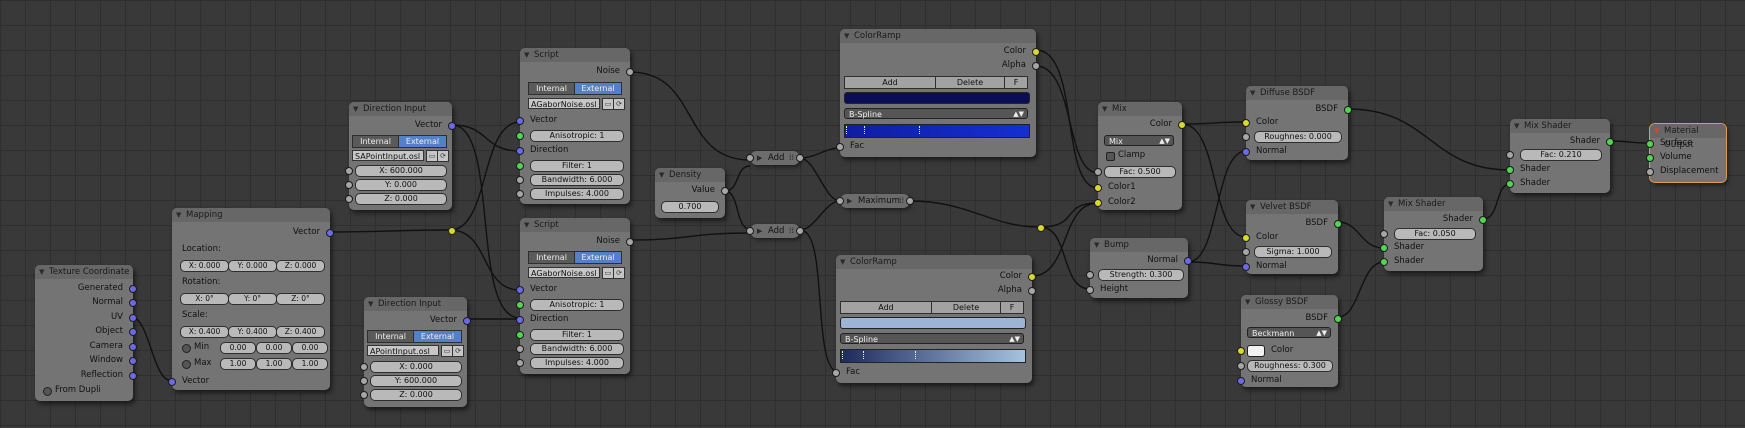 The height and width of the screenshot is (428, 1745). What do you see at coordinates (937, 98) in the screenshot?
I see `active-stop-color-swatch` at bounding box center [937, 98].